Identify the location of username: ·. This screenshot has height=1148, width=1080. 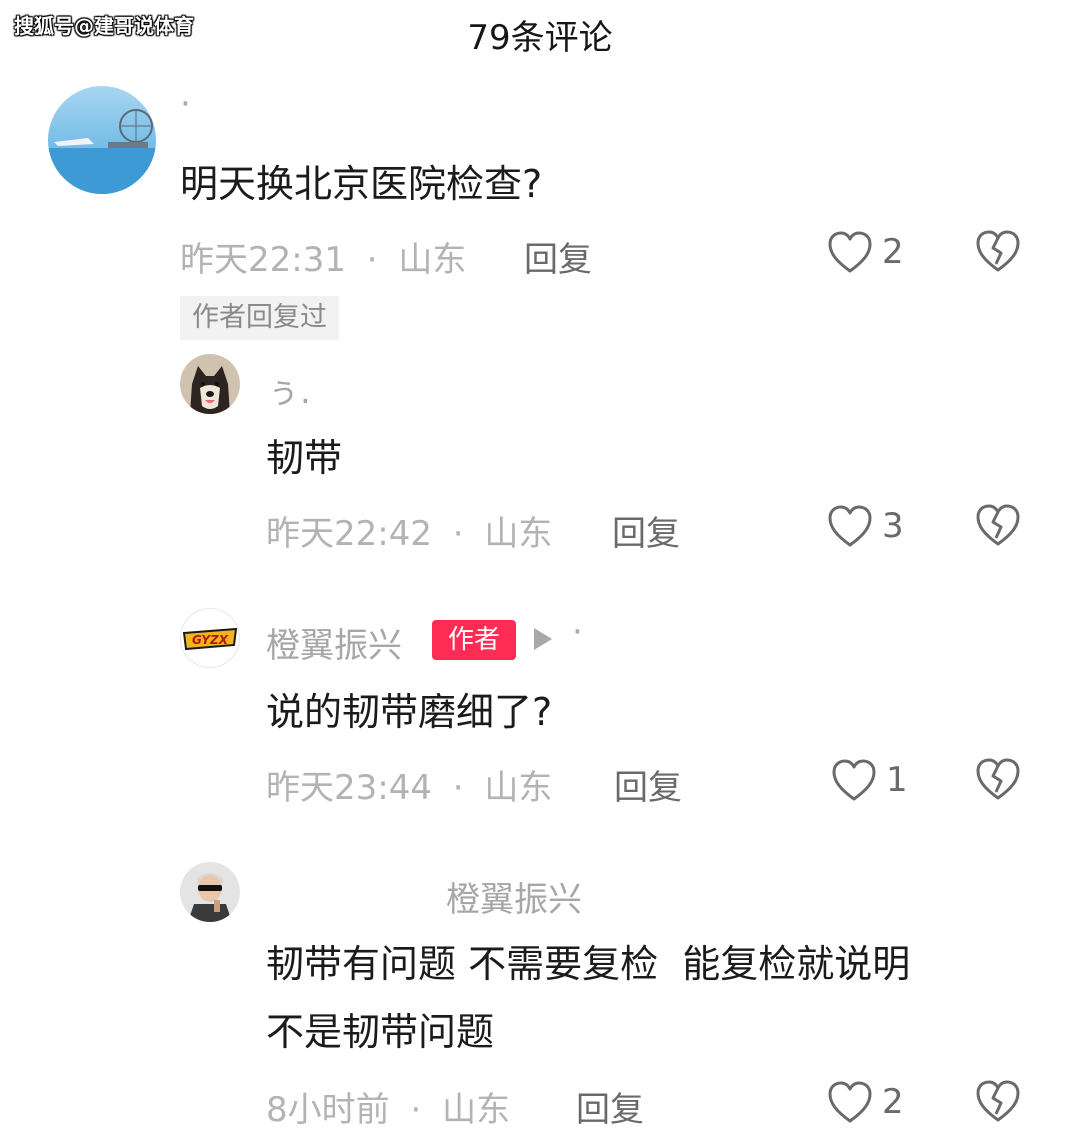
(185, 104).